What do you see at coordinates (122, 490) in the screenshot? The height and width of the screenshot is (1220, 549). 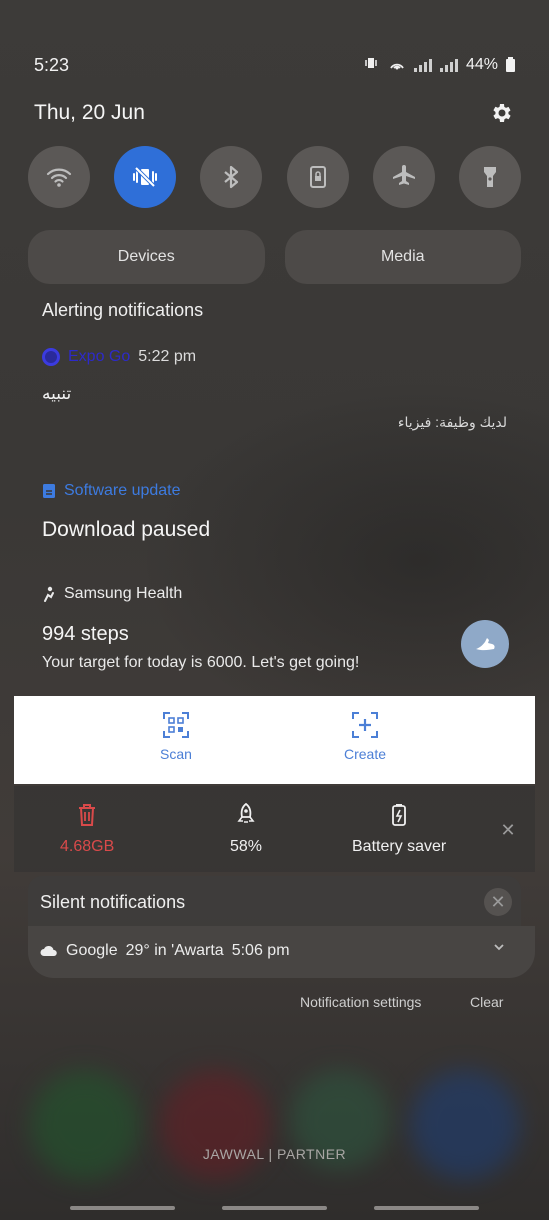 I see `software-update-app-name: Software update` at bounding box center [122, 490].